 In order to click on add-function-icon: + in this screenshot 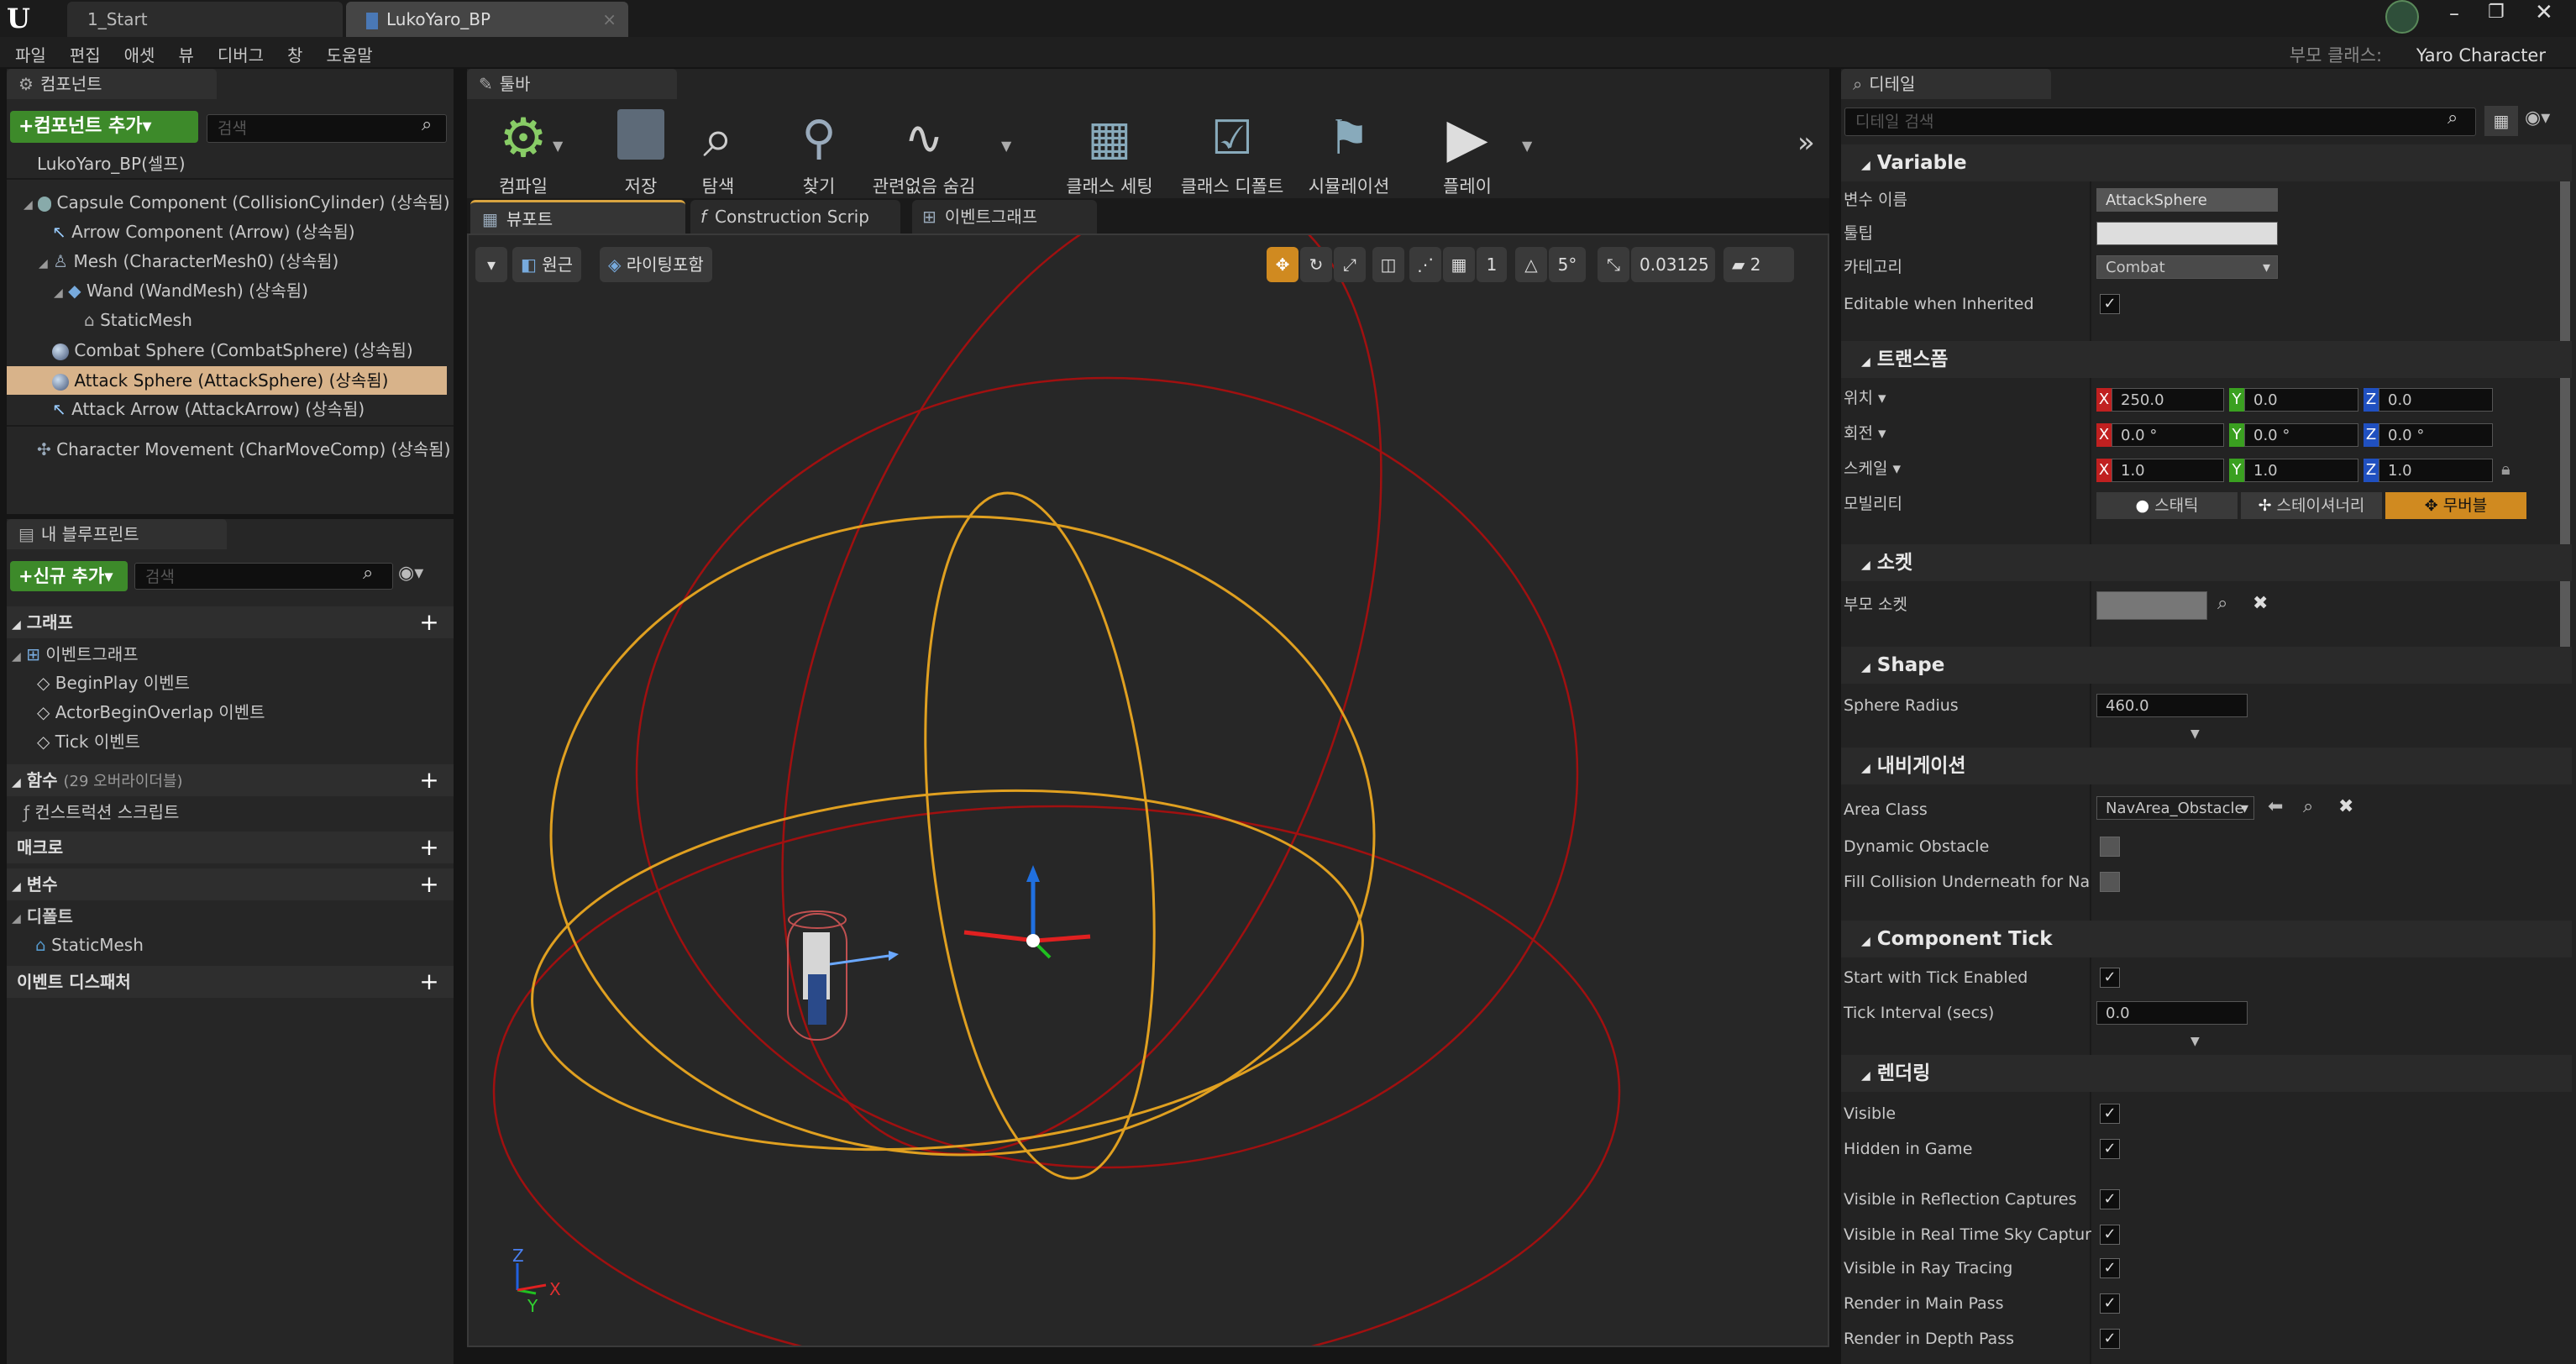, I will do `click(429, 781)`.